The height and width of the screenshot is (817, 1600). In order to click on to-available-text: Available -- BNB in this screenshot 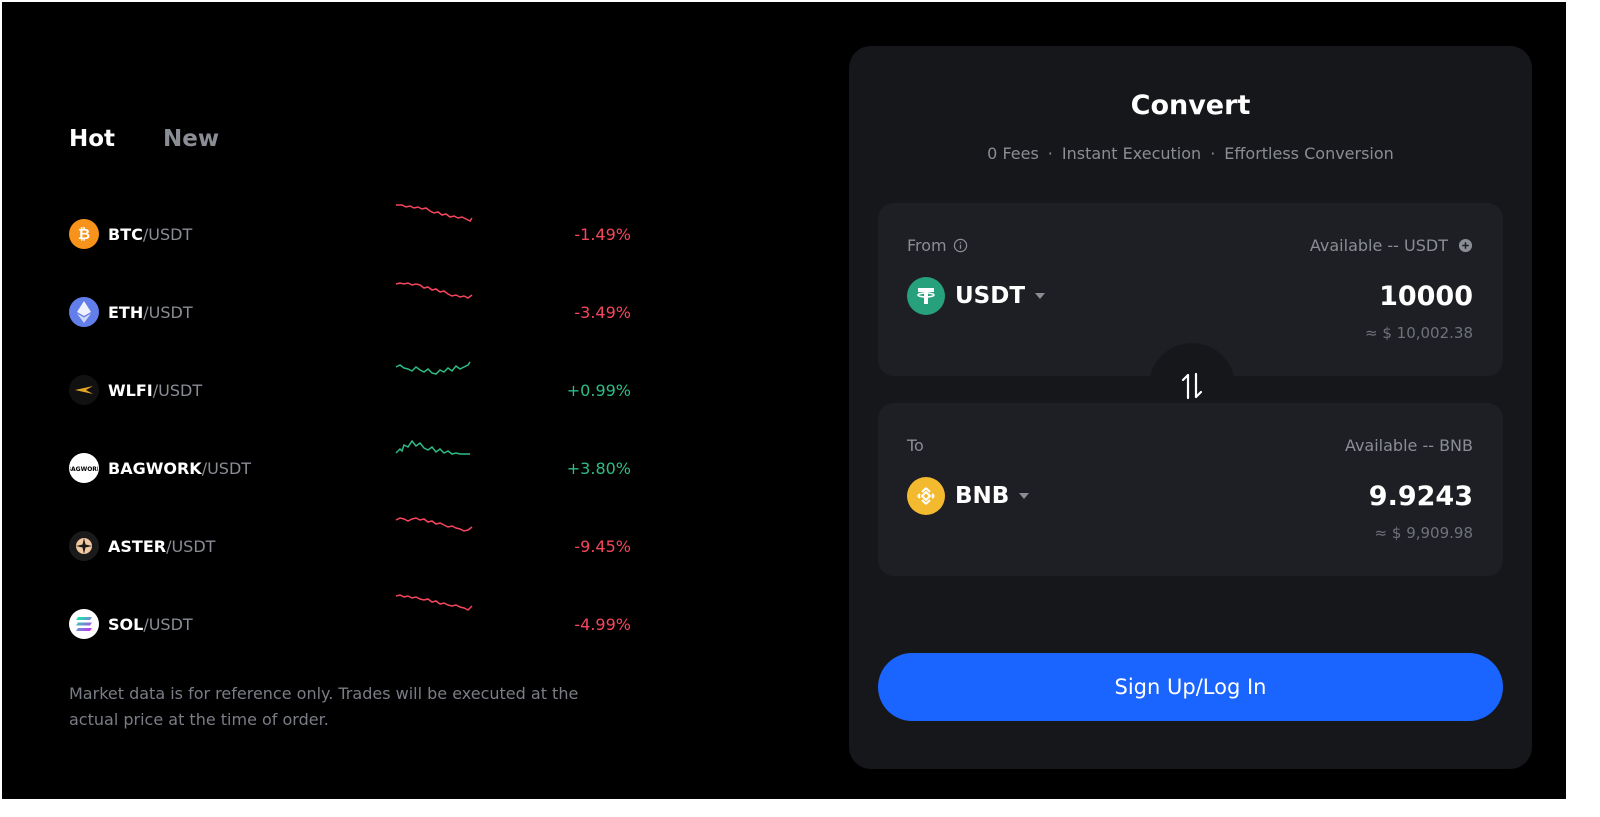, I will do `click(1408, 445)`.